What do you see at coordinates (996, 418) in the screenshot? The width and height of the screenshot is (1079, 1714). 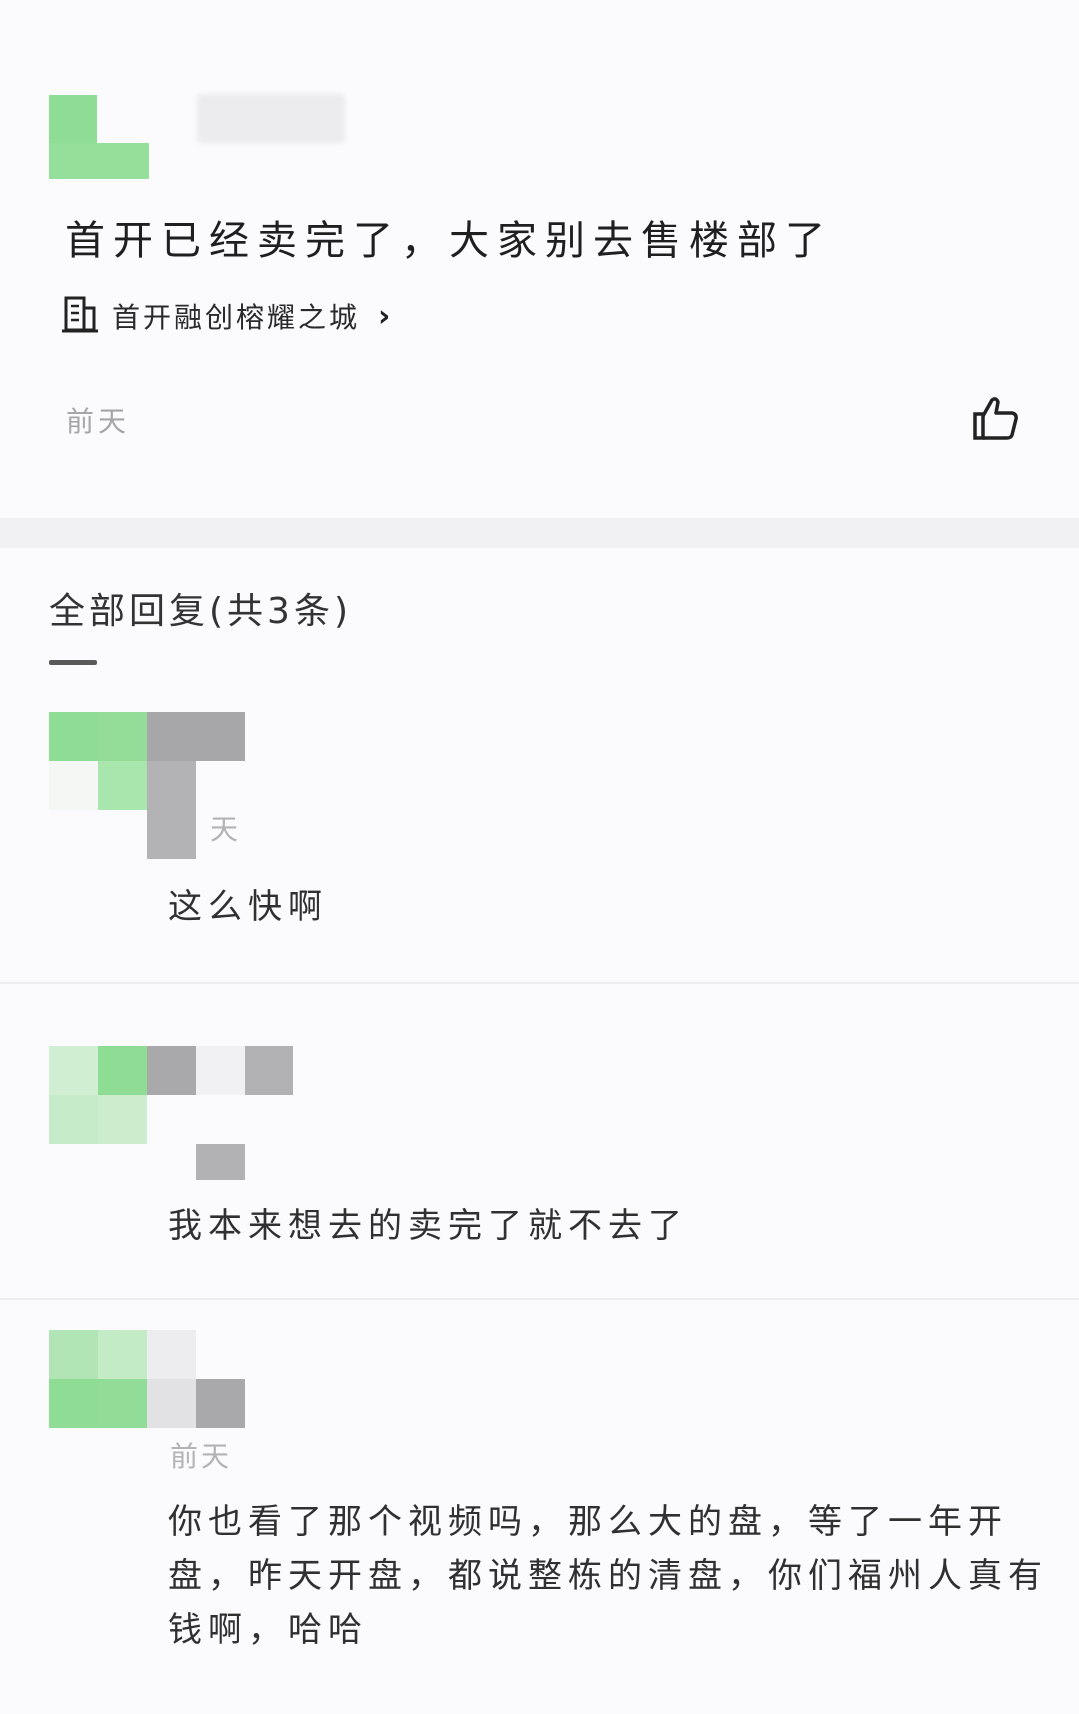 I see `thumbs-up-icon` at bounding box center [996, 418].